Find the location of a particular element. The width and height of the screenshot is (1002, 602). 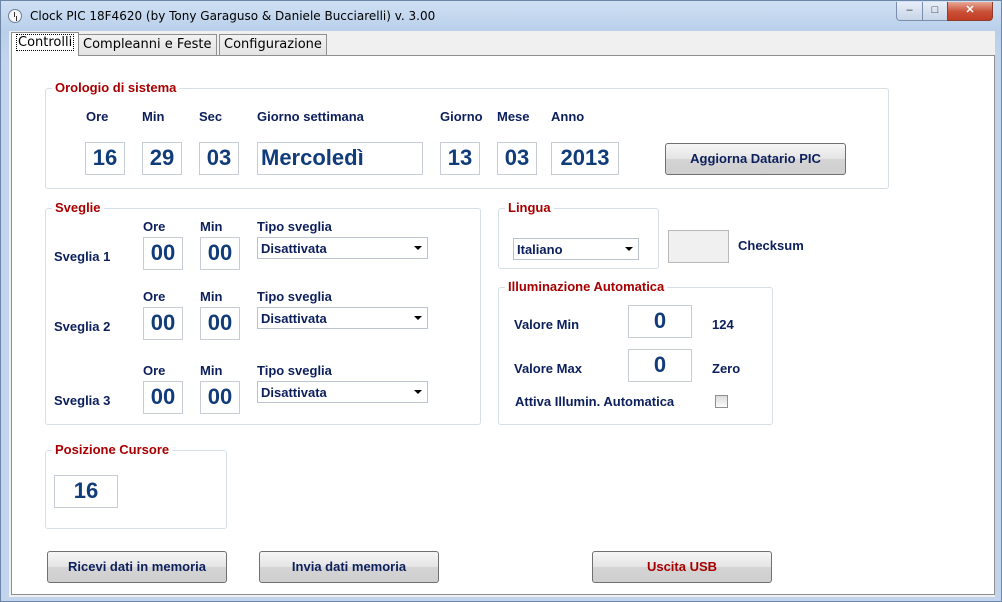

alarm-1-type-value: Disattivata is located at coordinates (294, 248).